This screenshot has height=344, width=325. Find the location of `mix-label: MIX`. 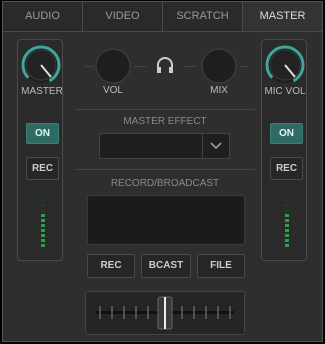

mix-label: MIX is located at coordinates (219, 90).